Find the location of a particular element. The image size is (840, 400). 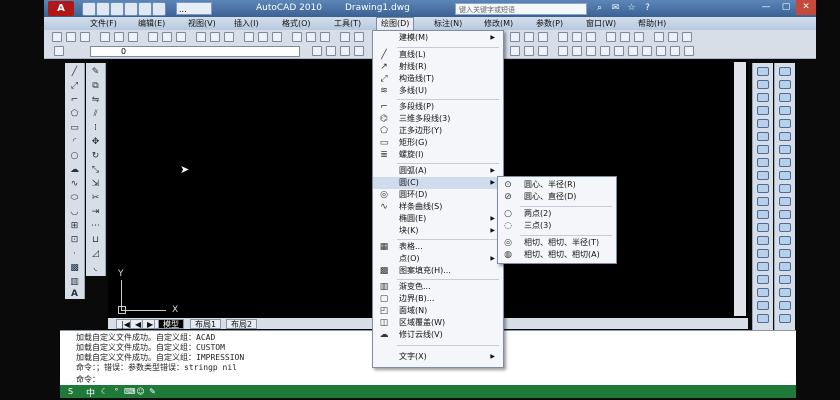

menu-item-donut: ◎ 圆环(D) is located at coordinates (437, 195).